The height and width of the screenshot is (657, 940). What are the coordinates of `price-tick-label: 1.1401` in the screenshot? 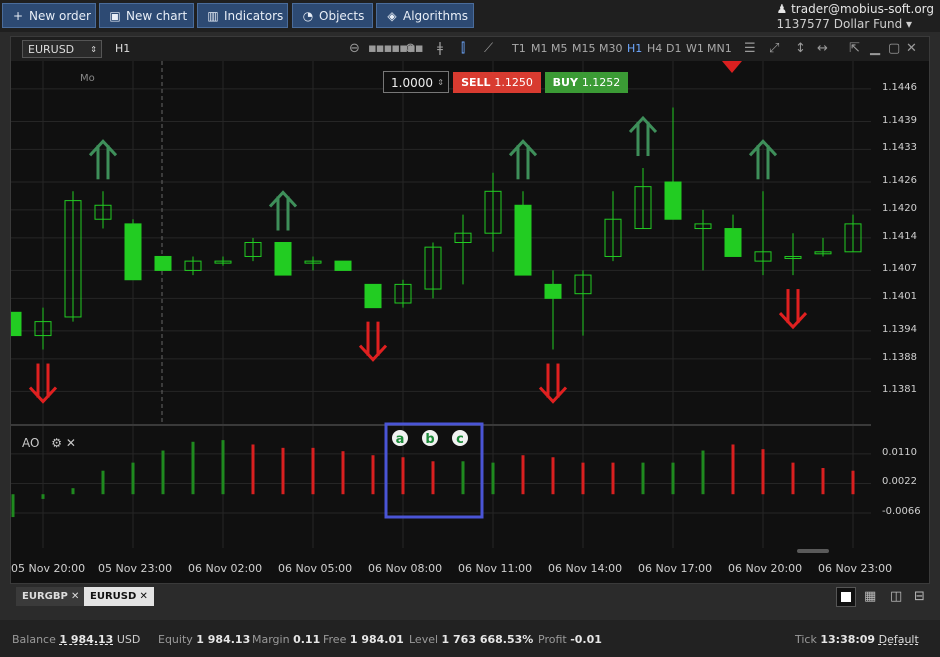 It's located at (899, 297).